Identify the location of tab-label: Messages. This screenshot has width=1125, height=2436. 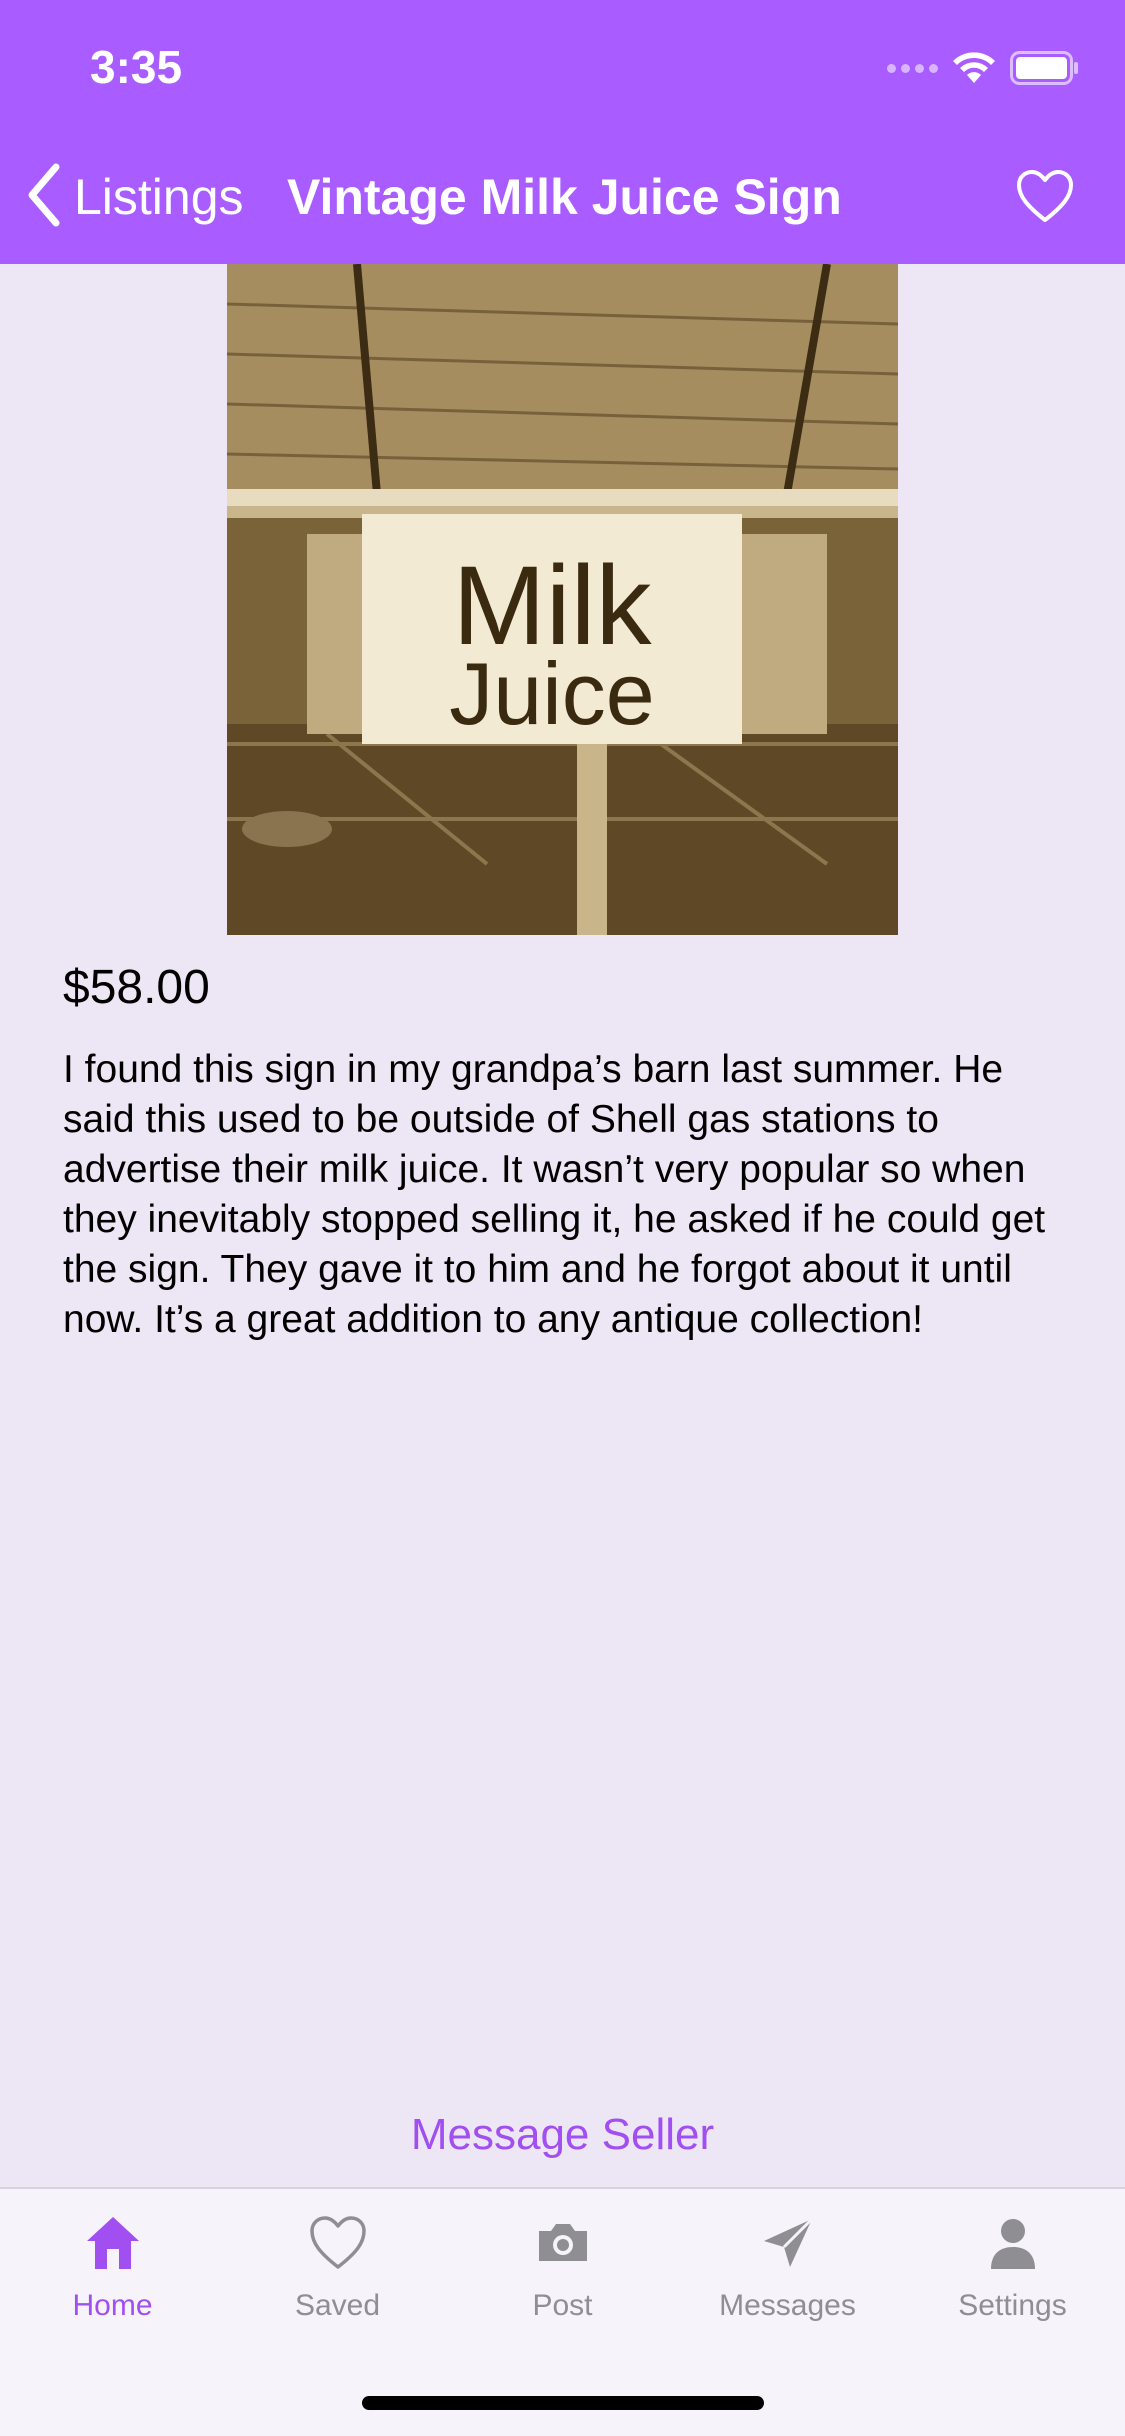
(787, 2305).